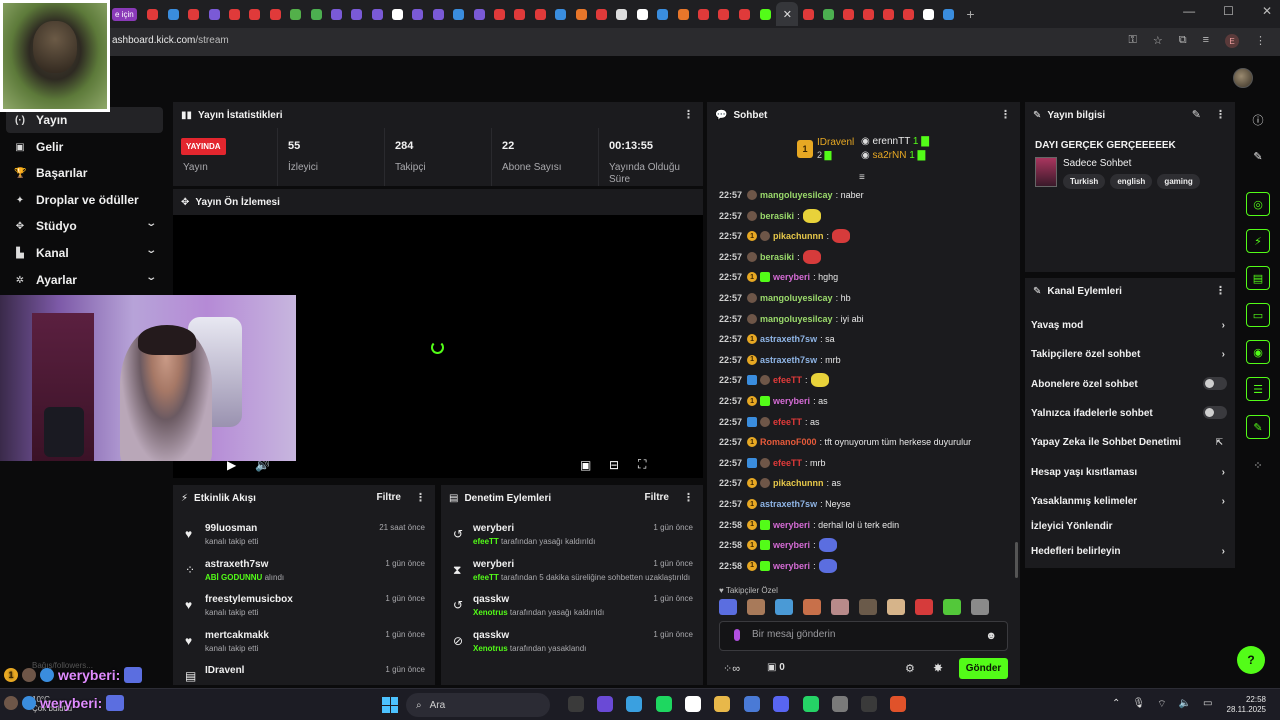 This screenshot has height=720, width=1280. I want to click on events-menu-icon: ⋮, so click(420, 497).